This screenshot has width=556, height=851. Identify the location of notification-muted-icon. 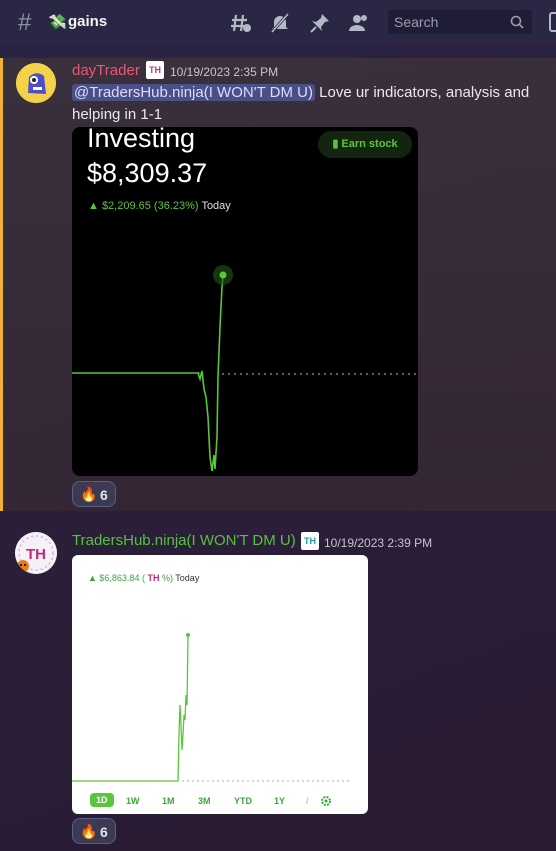
(280, 23).